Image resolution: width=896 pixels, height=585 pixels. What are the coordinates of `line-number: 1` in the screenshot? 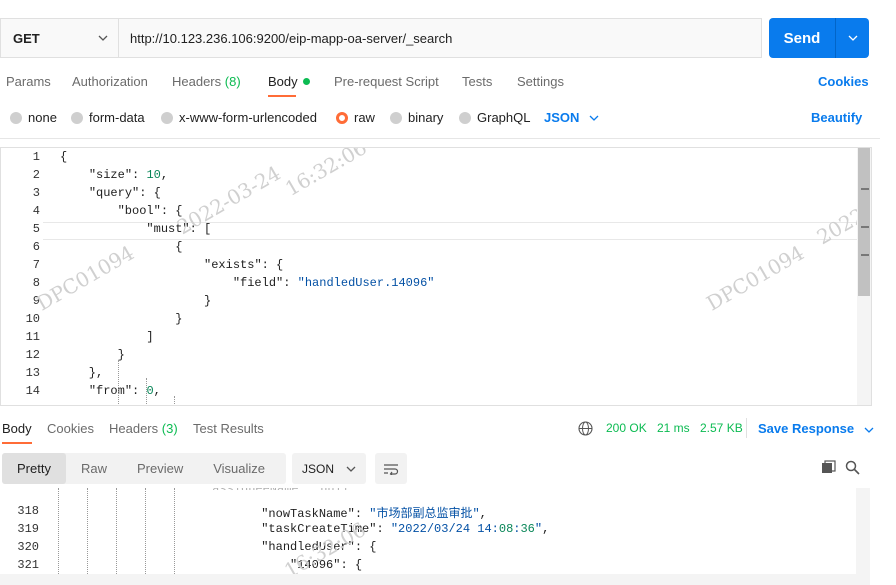 It's located at (36, 157).